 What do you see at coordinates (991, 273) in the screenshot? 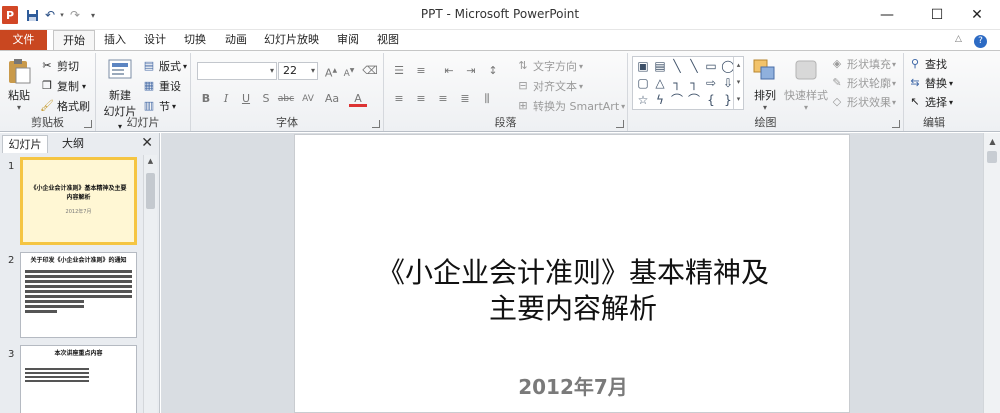
I see `editor-vertical-scrollbar: ▲` at bounding box center [991, 273].